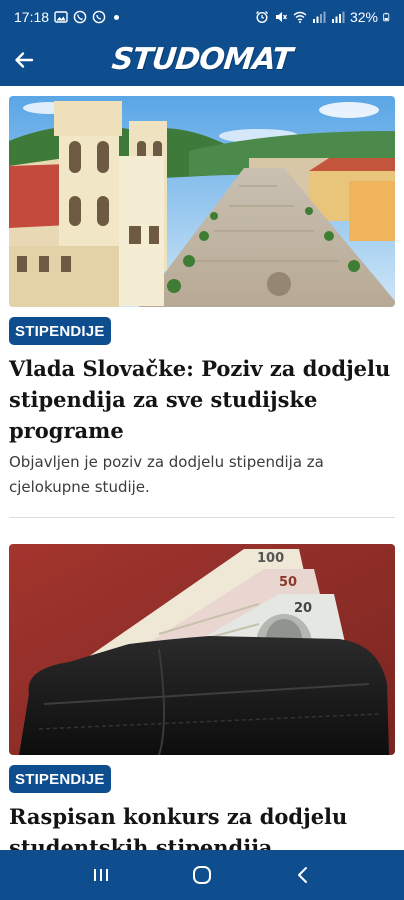 The width and height of the screenshot is (404, 900). What do you see at coordinates (32, 17) in the screenshot?
I see `status-time: 17:18` at bounding box center [32, 17].